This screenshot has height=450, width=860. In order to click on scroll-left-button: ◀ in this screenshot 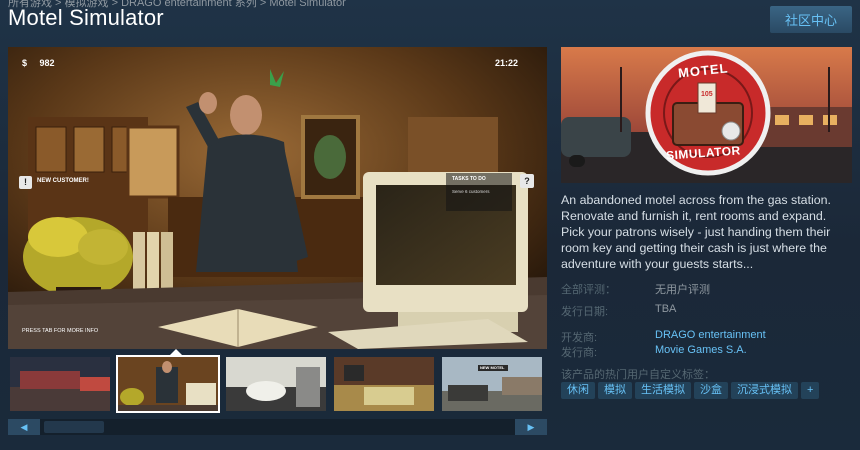, I will do `click(24, 427)`.